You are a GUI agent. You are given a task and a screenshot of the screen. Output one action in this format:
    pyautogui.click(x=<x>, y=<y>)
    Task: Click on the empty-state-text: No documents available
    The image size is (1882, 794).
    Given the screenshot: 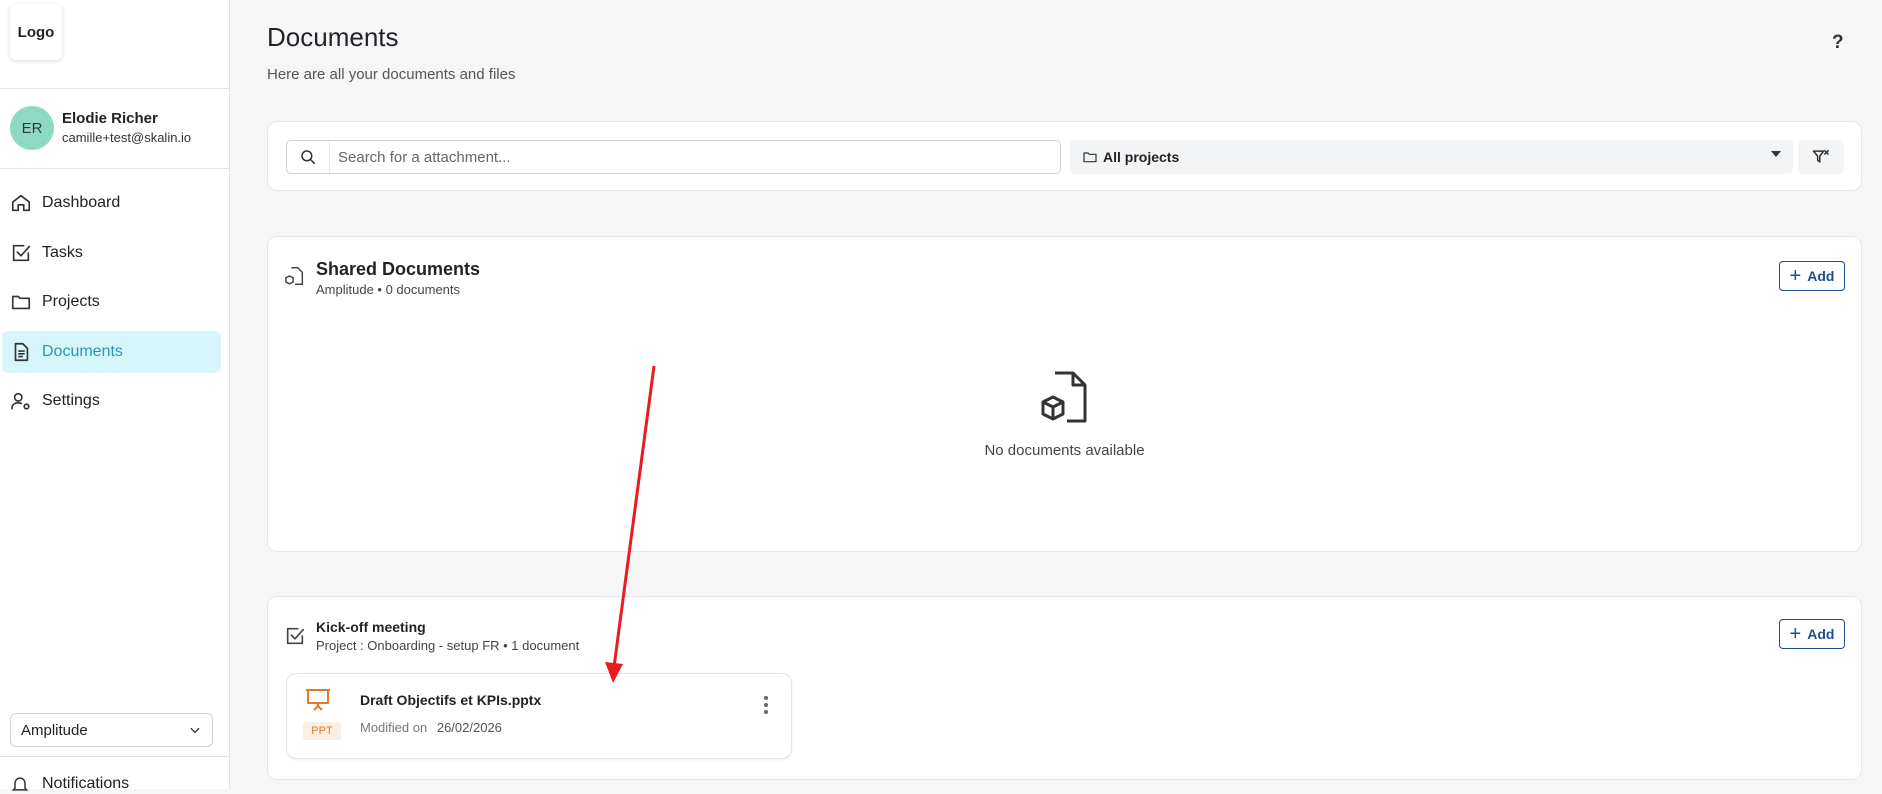 What is the action you would take?
    pyautogui.click(x=1064, y=450)
    